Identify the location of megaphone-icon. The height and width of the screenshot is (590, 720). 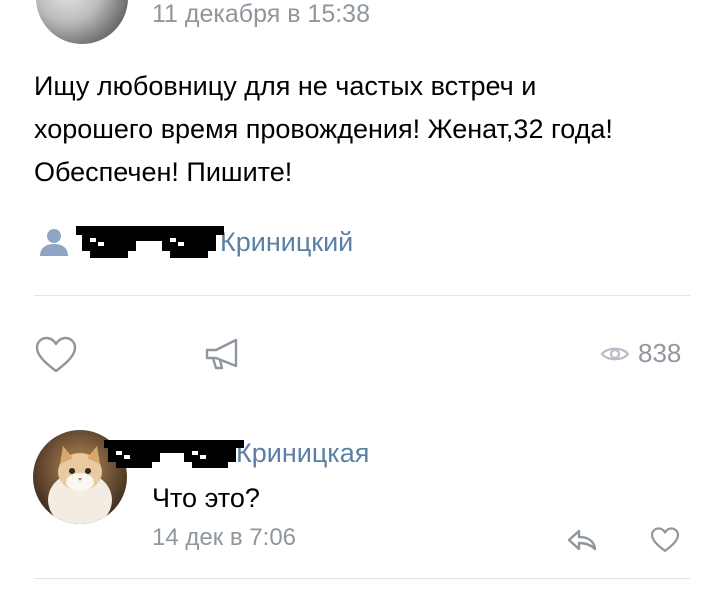
(224, 354).